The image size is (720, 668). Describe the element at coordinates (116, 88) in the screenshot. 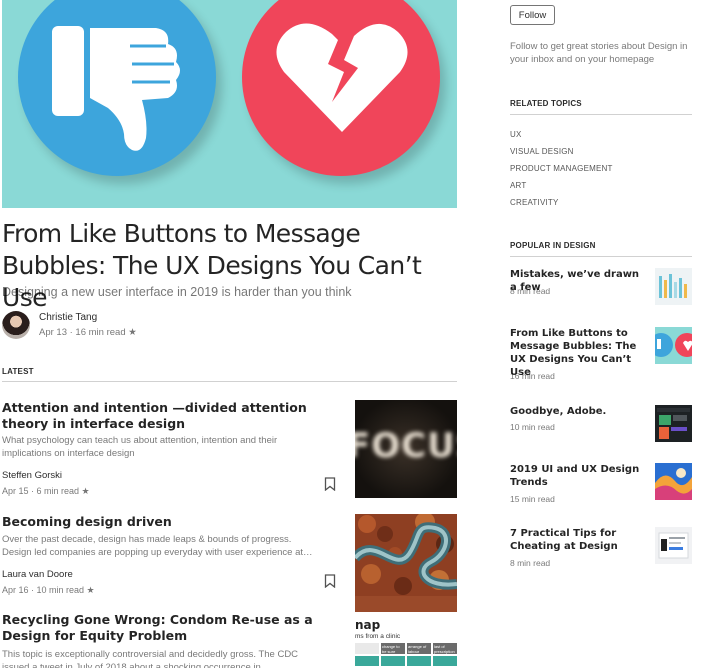

I see `thumbs-down-icon` at that location.